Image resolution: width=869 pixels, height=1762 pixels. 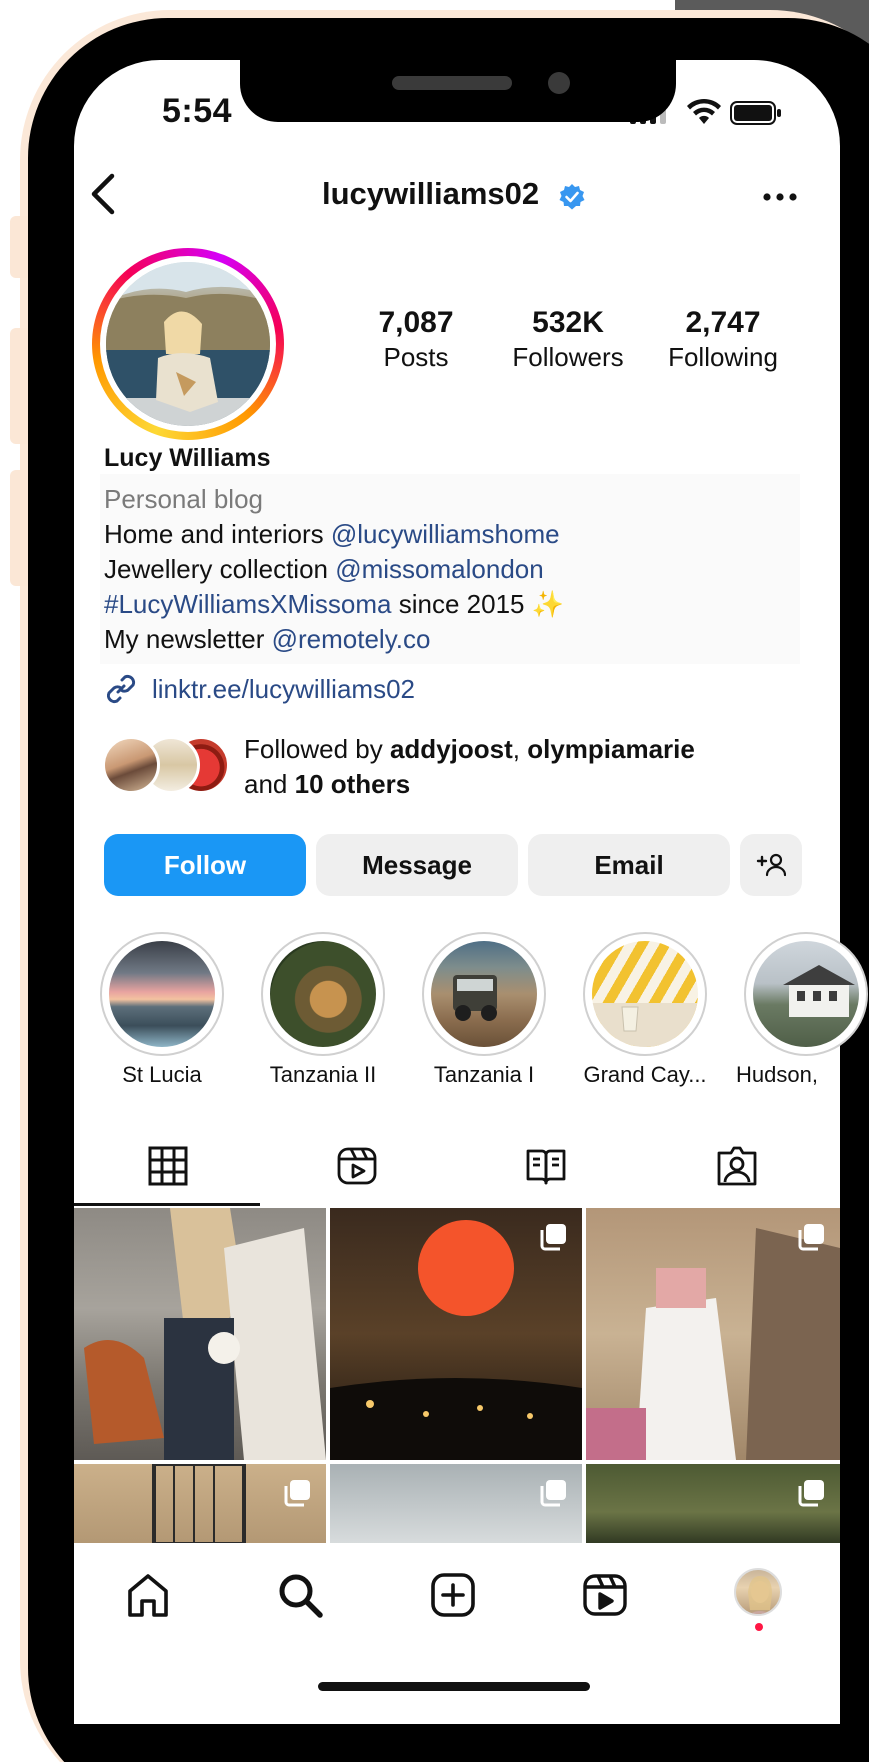 What do you see at coordinates (605, 1595) in the screenshot?
I see `reels-nav-icon` at bounding box center [605, 1595].